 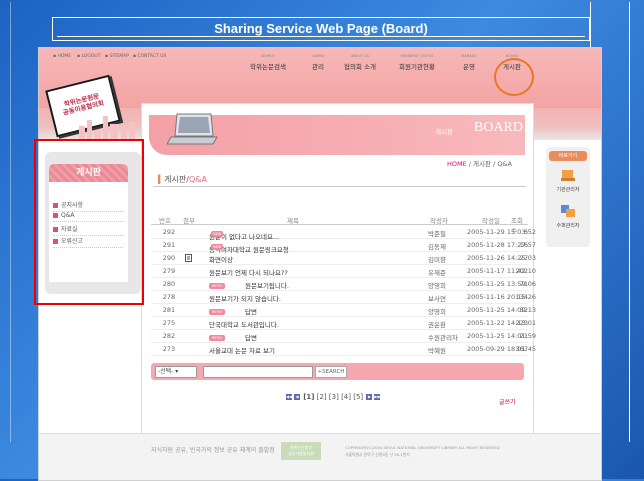 What do you see at coordinates (469, 62) in the screenshot?
I see `menu-manage: MANAGE 운영` at bounding box center [469, 62].